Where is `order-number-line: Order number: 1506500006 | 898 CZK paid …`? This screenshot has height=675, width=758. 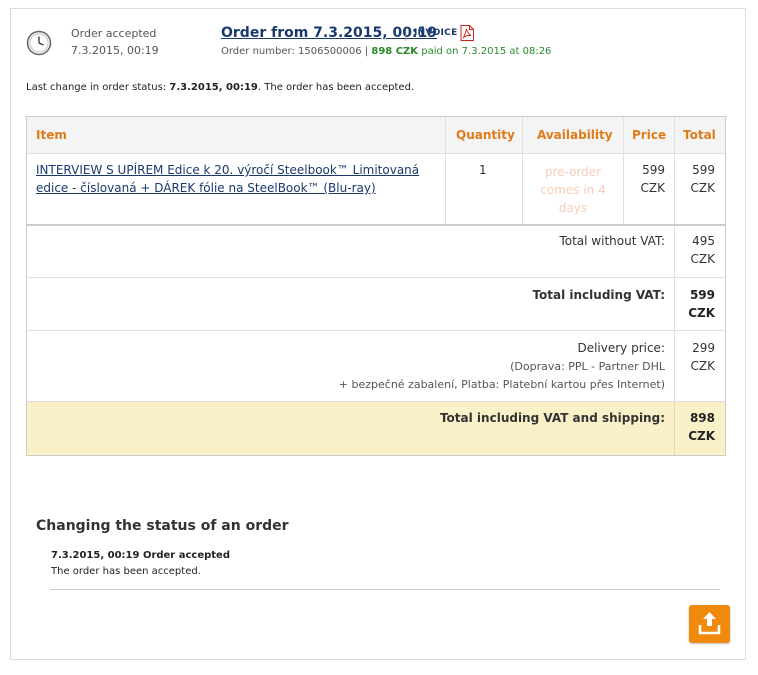
order-number-line: Order number: 1506500006 | 898 CZK paid … is located at coordinates (386, 51).